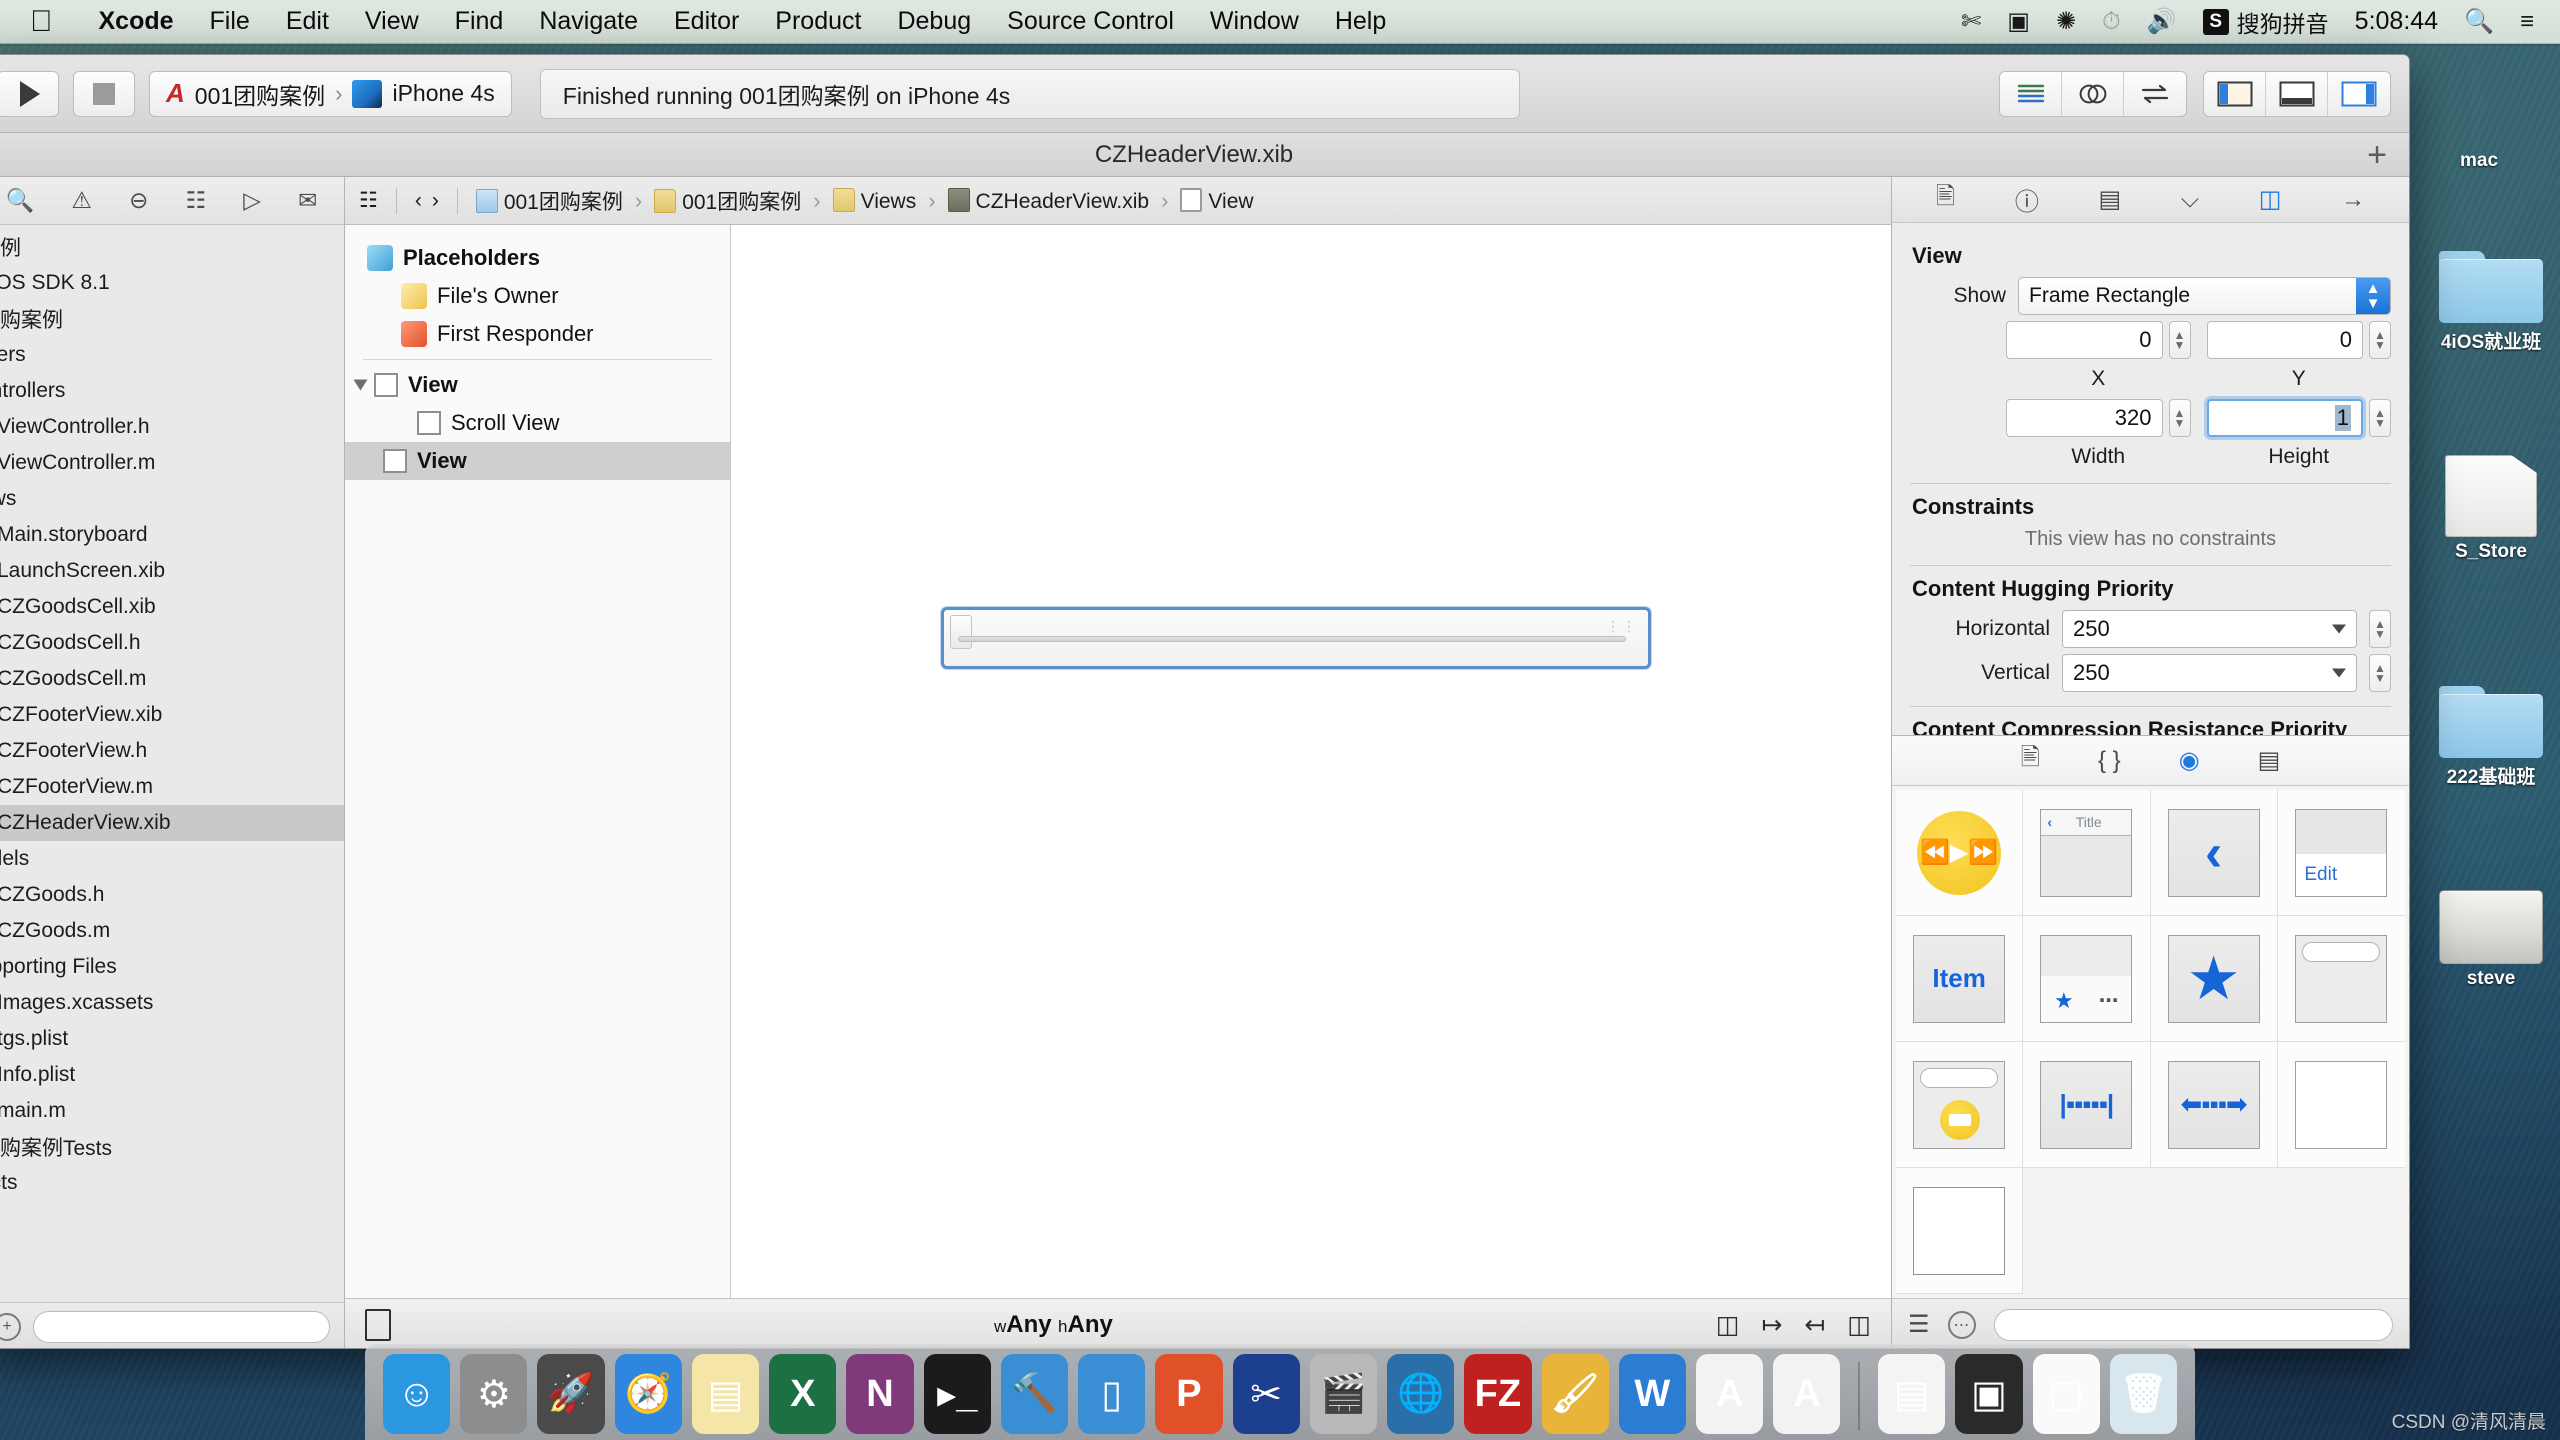  Describe the element at coordinates (2209, 673) in the screenshot. I see `hugging-vertical-field: 250` at that location.